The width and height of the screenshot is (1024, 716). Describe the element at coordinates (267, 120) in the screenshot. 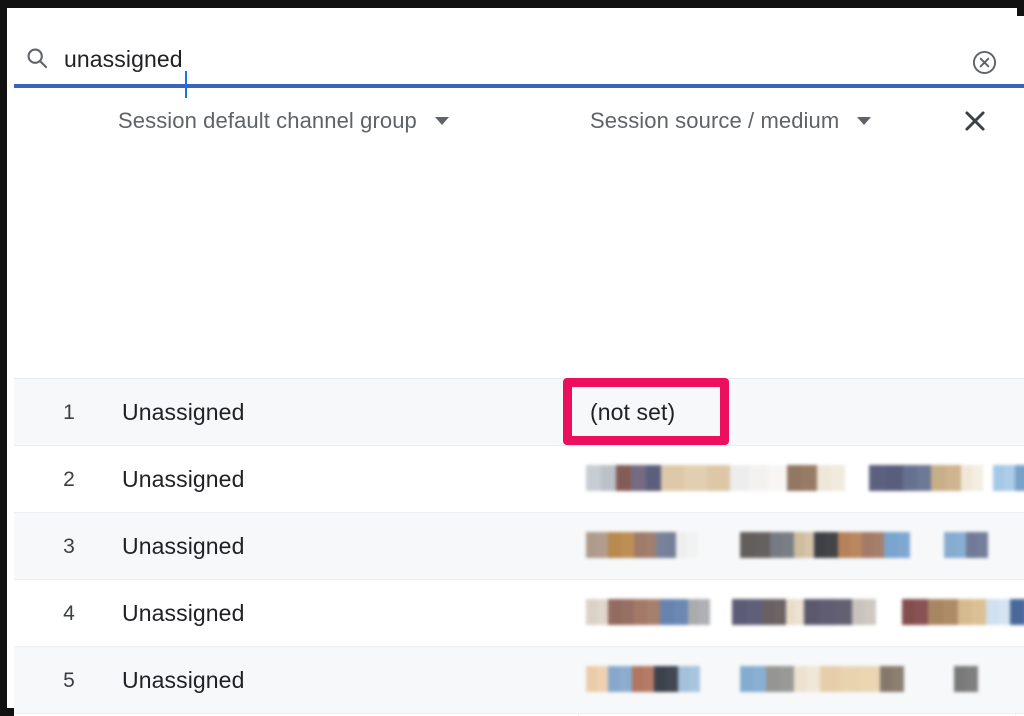

I see `column-header-label: Session default channel group` at that location.